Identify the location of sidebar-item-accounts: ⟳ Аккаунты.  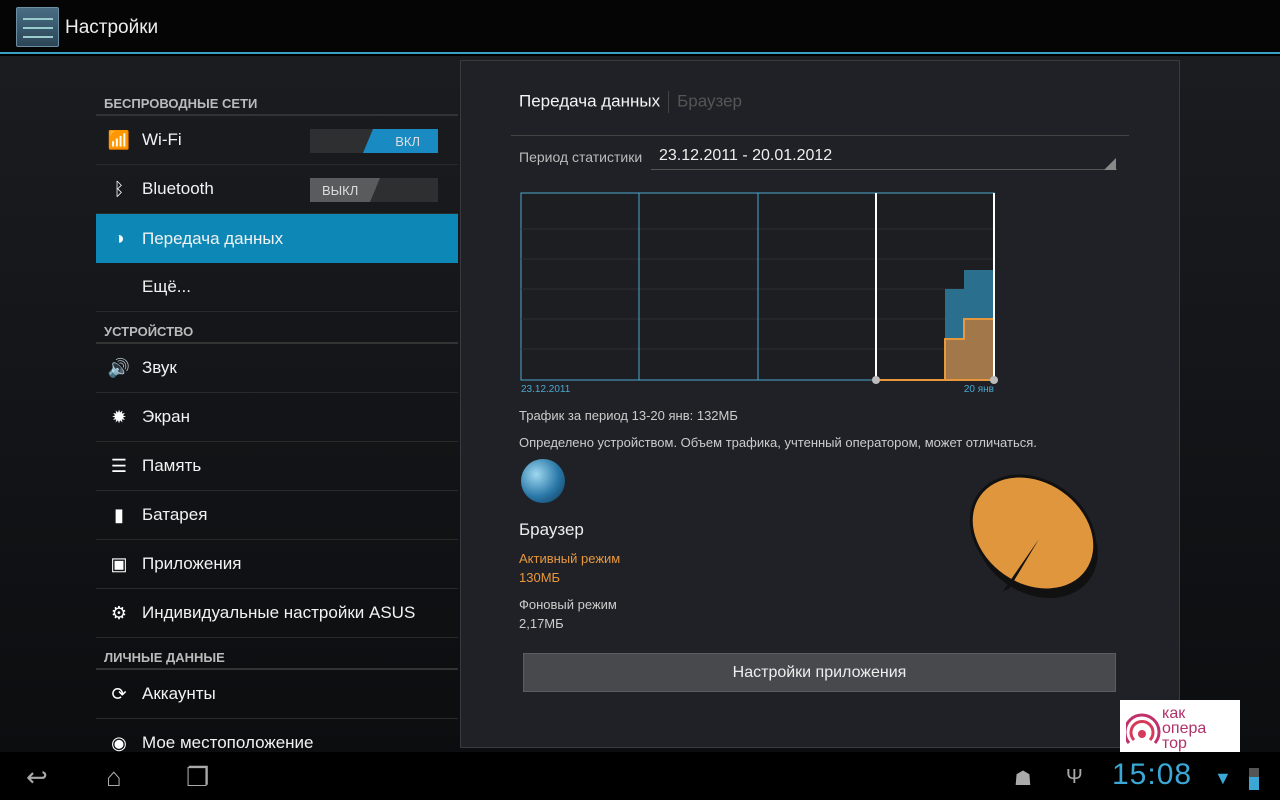
(277, 694).